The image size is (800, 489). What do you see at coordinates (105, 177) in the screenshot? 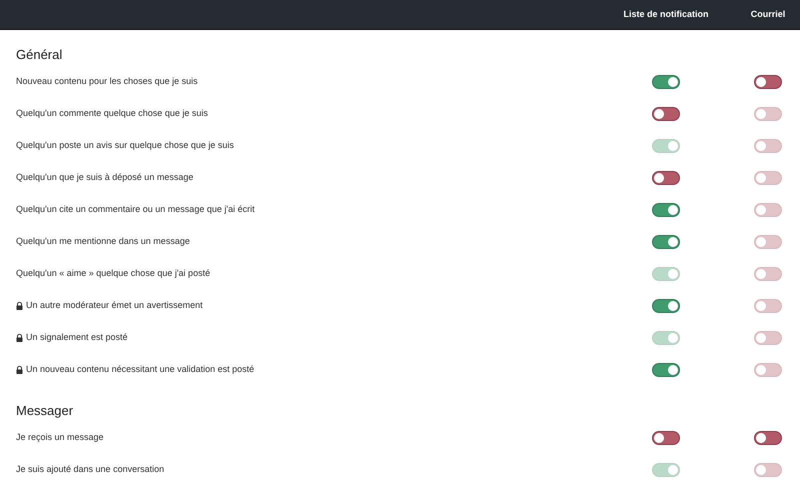
I see `setting-label: Quelqu'un que je suis à déposé un message` at bounding box center [105, 177].